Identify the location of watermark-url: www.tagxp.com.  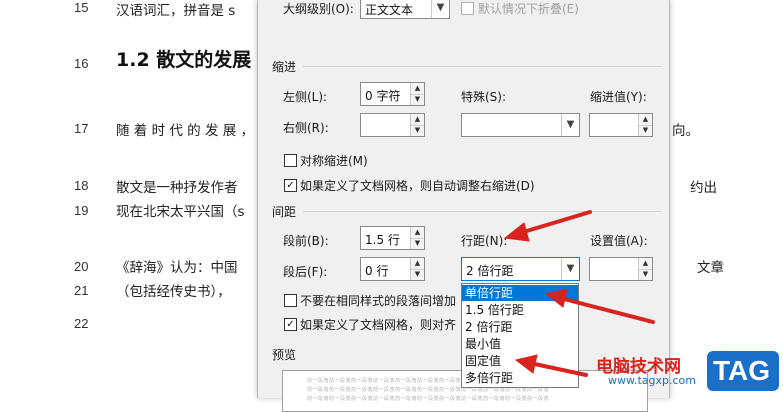
(652, 380).